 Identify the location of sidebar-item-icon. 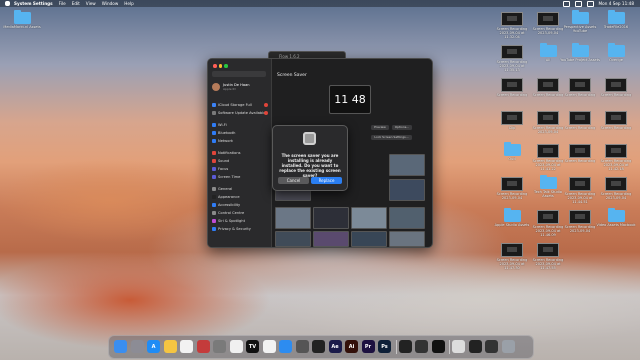
(214, 229).